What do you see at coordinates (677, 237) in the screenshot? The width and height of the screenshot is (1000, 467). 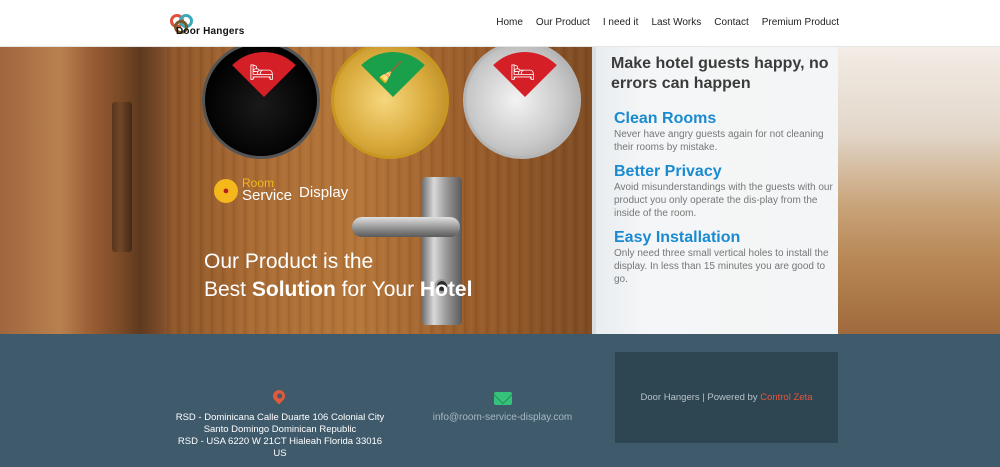 I see `feature-title: Easy Installation` at bounding box center [677, 237].